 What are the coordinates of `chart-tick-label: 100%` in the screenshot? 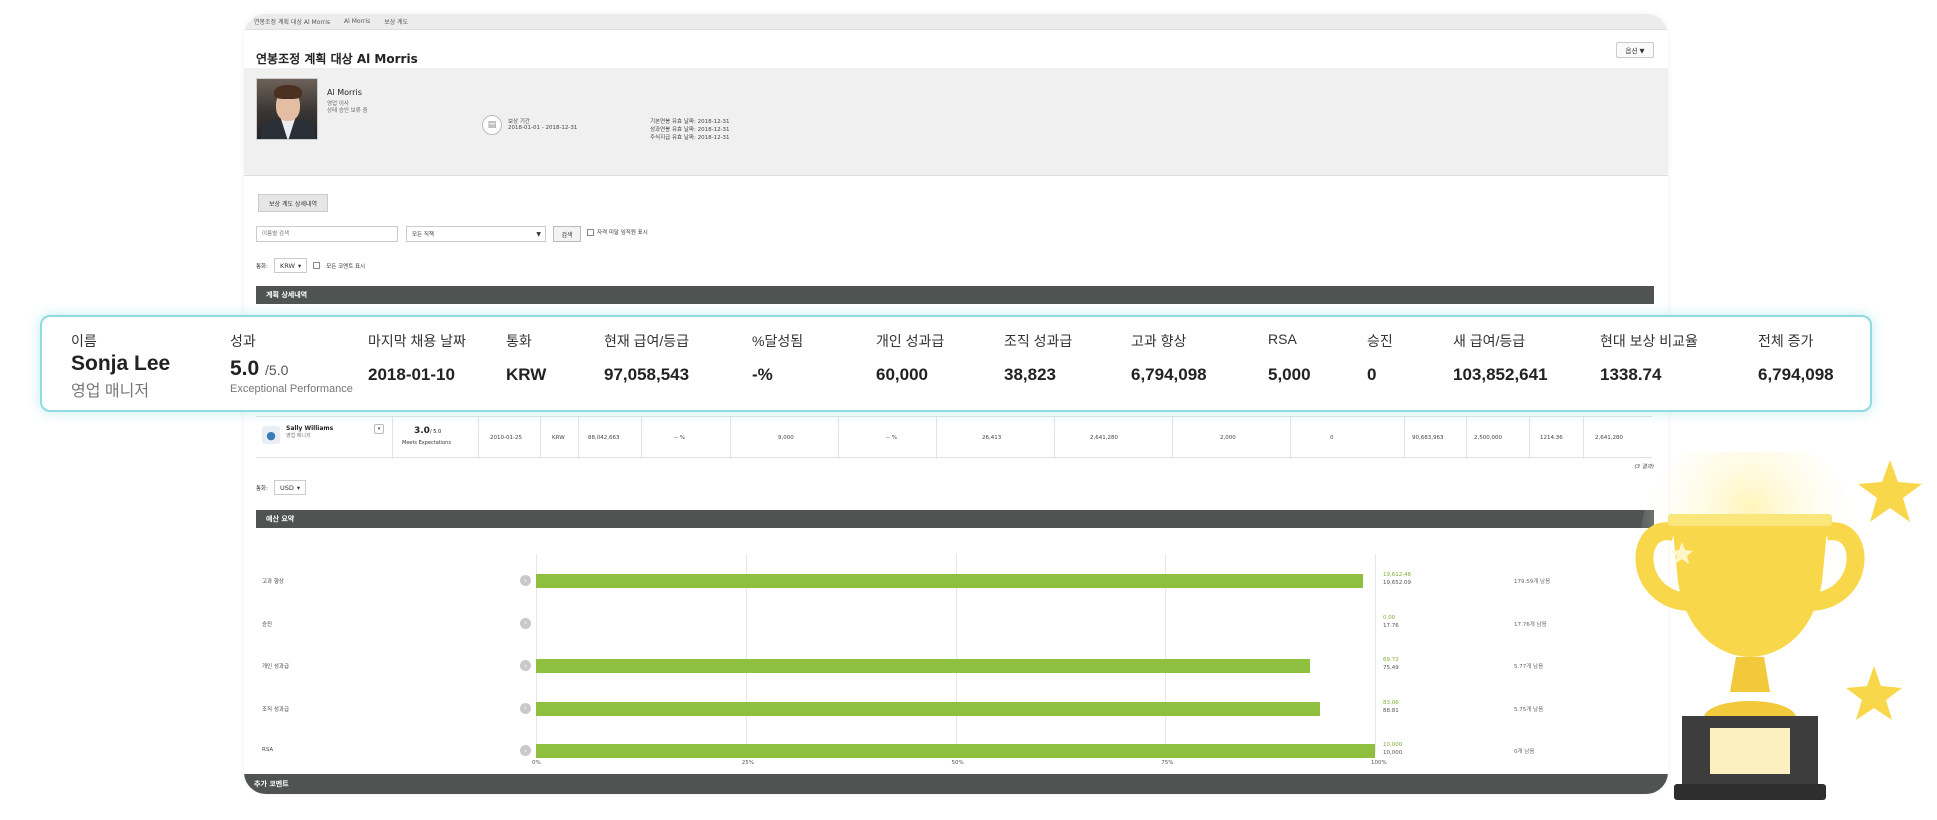 It's located at (1379, 763).